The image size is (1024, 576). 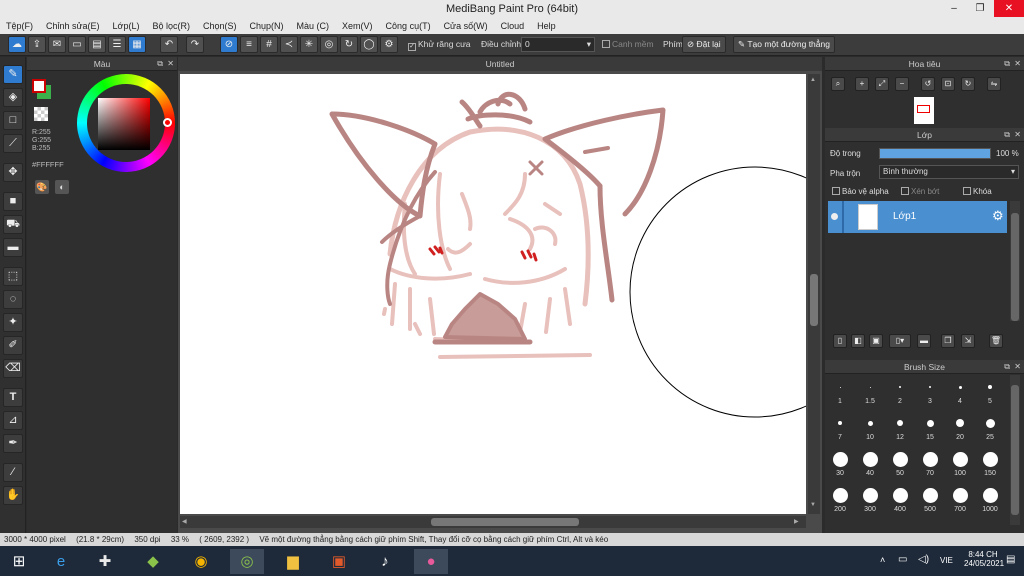 I want to click on brush-size-scroll-thumb, so click(x=1015, y=450).